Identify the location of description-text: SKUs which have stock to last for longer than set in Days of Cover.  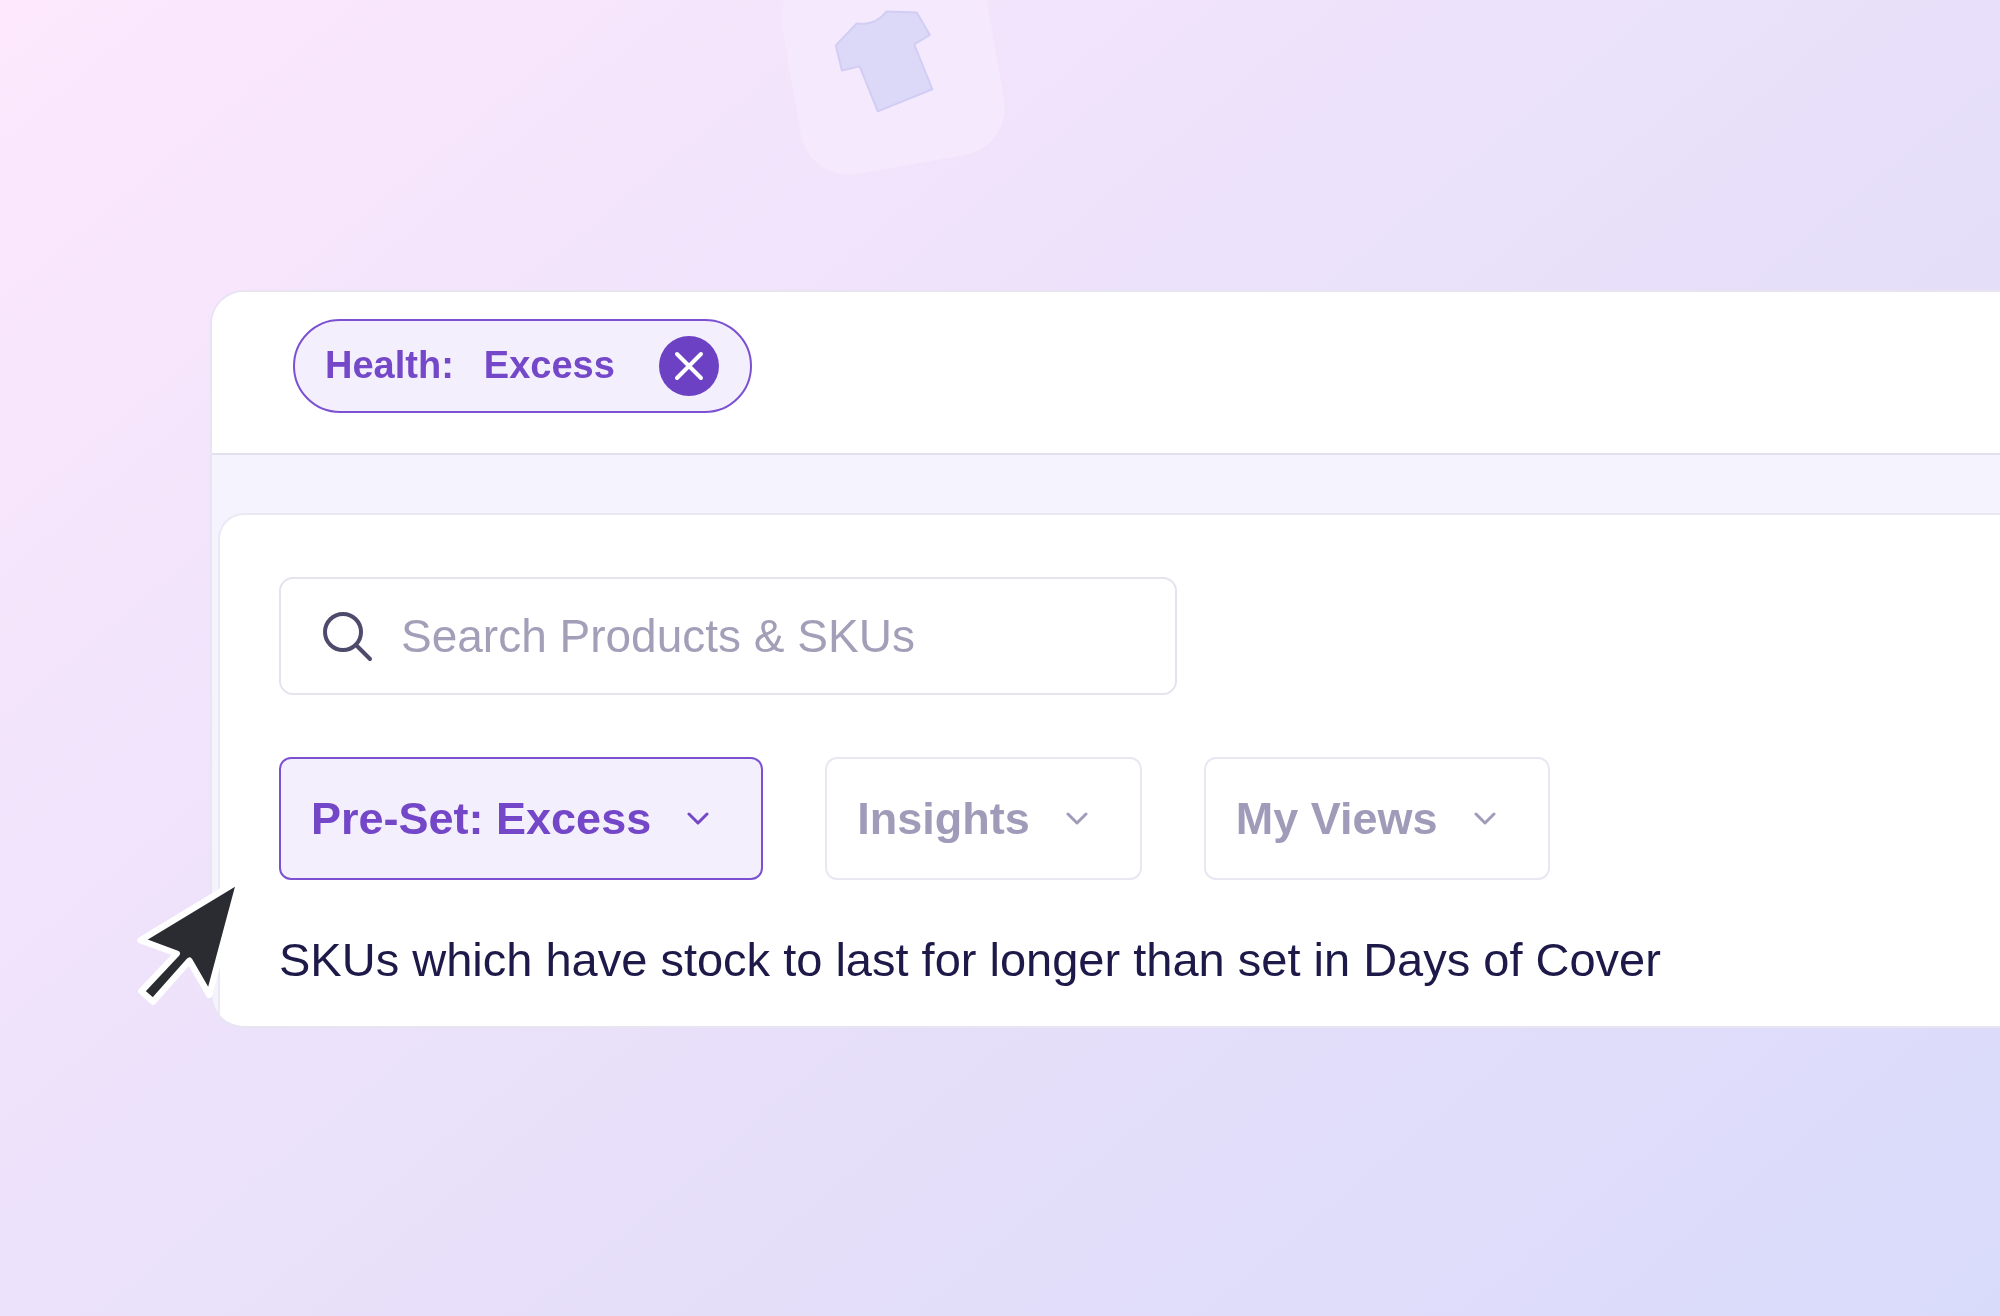
(970, 960).